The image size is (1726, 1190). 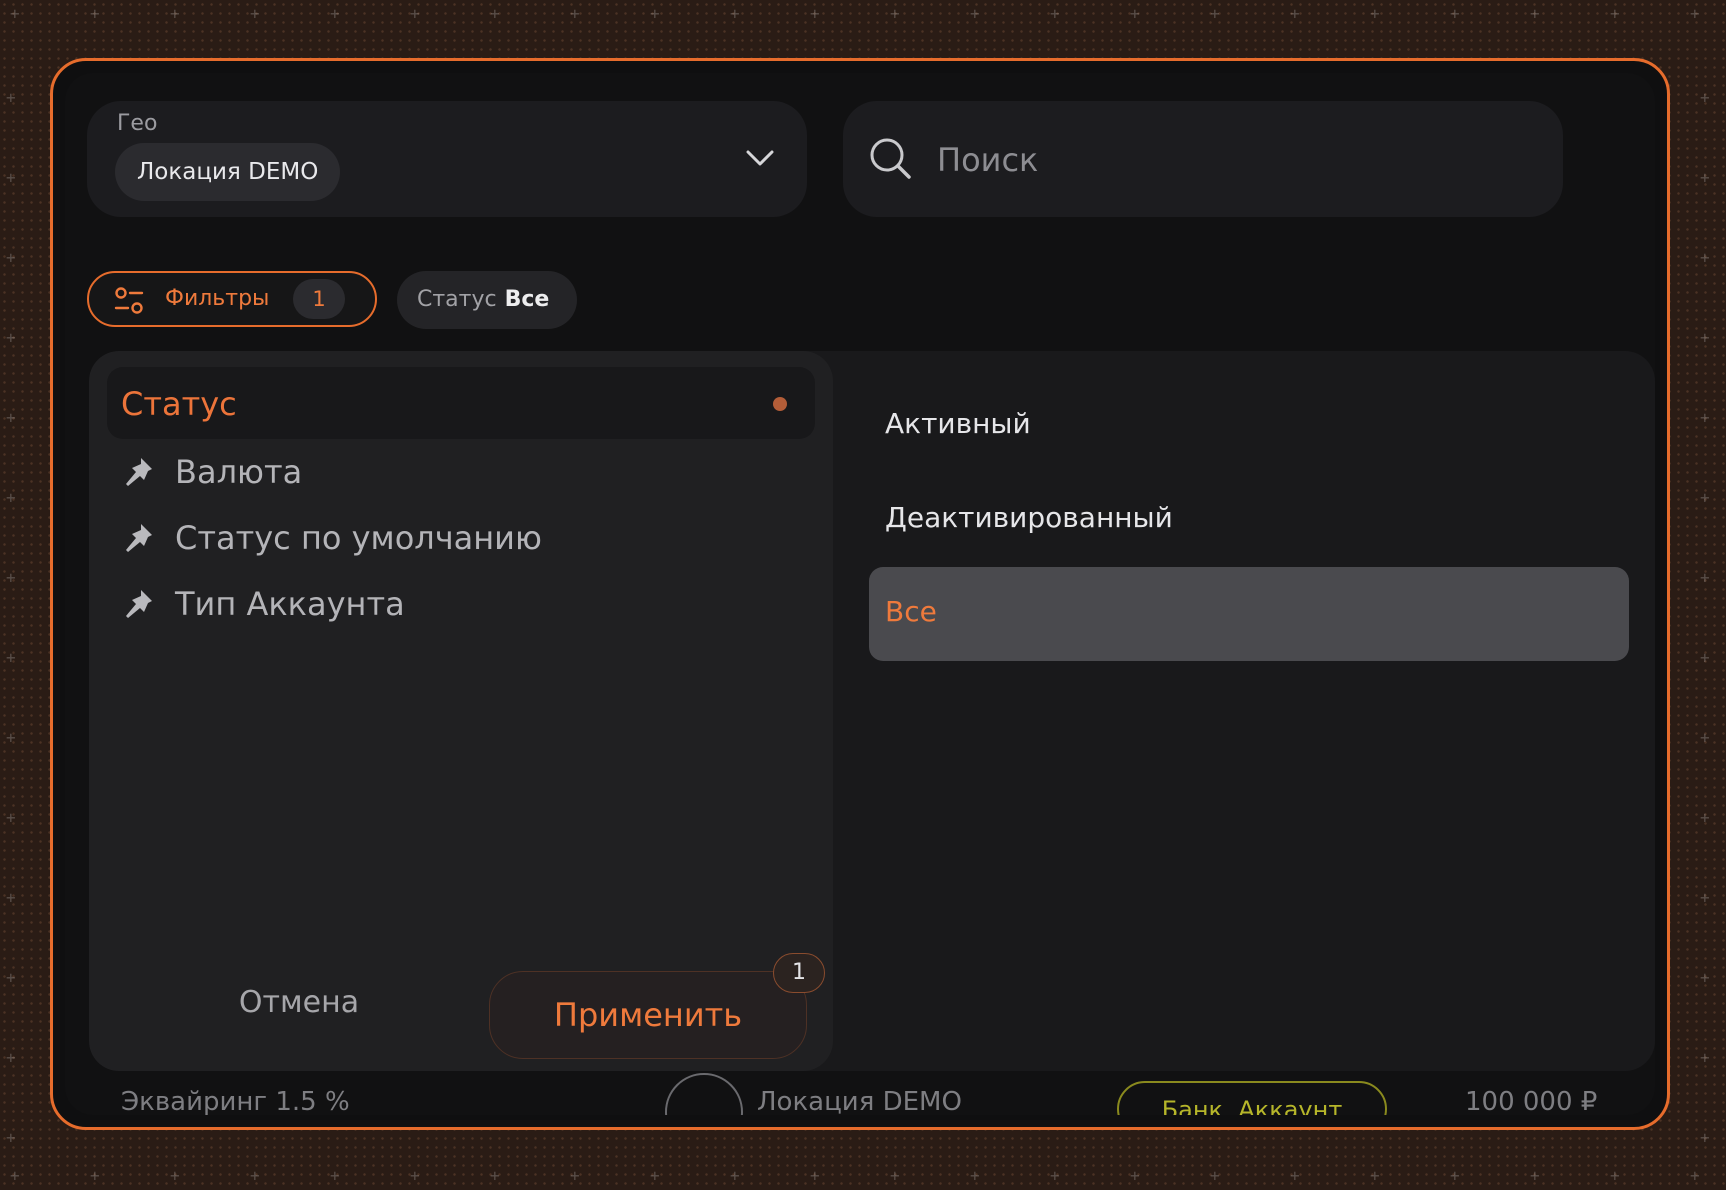 I want to click on filters-count-badge: 1, so click(x=319, y=299).